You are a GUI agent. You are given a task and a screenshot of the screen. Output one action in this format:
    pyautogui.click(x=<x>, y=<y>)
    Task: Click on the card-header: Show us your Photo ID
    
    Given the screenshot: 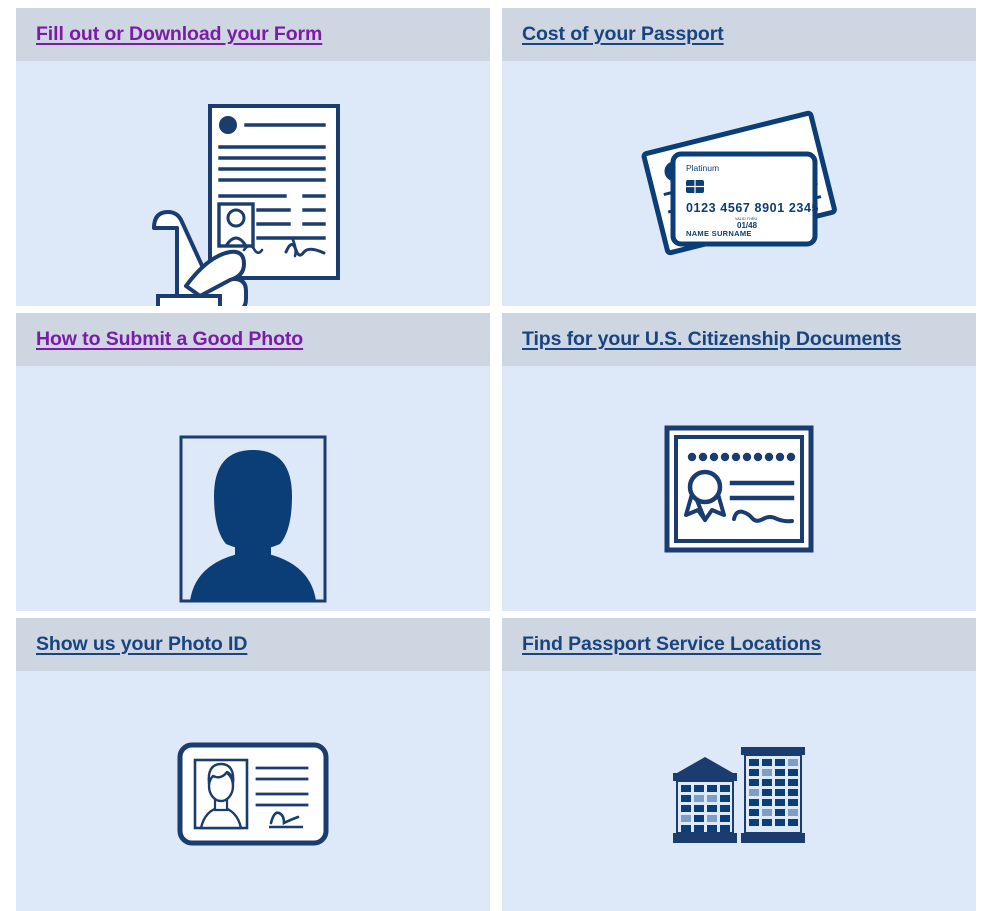 What is the action you would take?
    pyautogui.click(x=253, y=644)
    